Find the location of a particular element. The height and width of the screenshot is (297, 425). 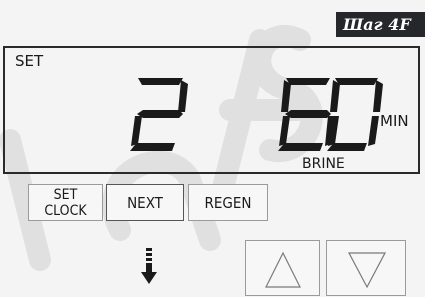

up-button is located at coordinates (282, 268).